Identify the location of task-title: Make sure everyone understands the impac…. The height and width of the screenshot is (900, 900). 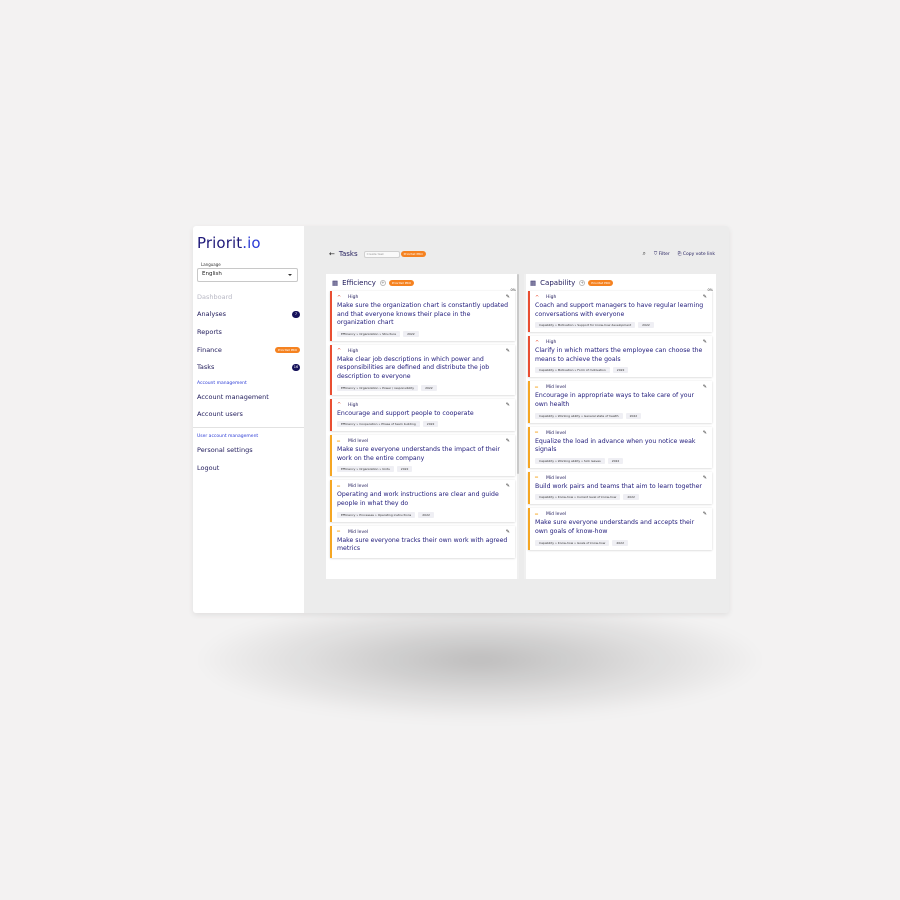
(418, 454).